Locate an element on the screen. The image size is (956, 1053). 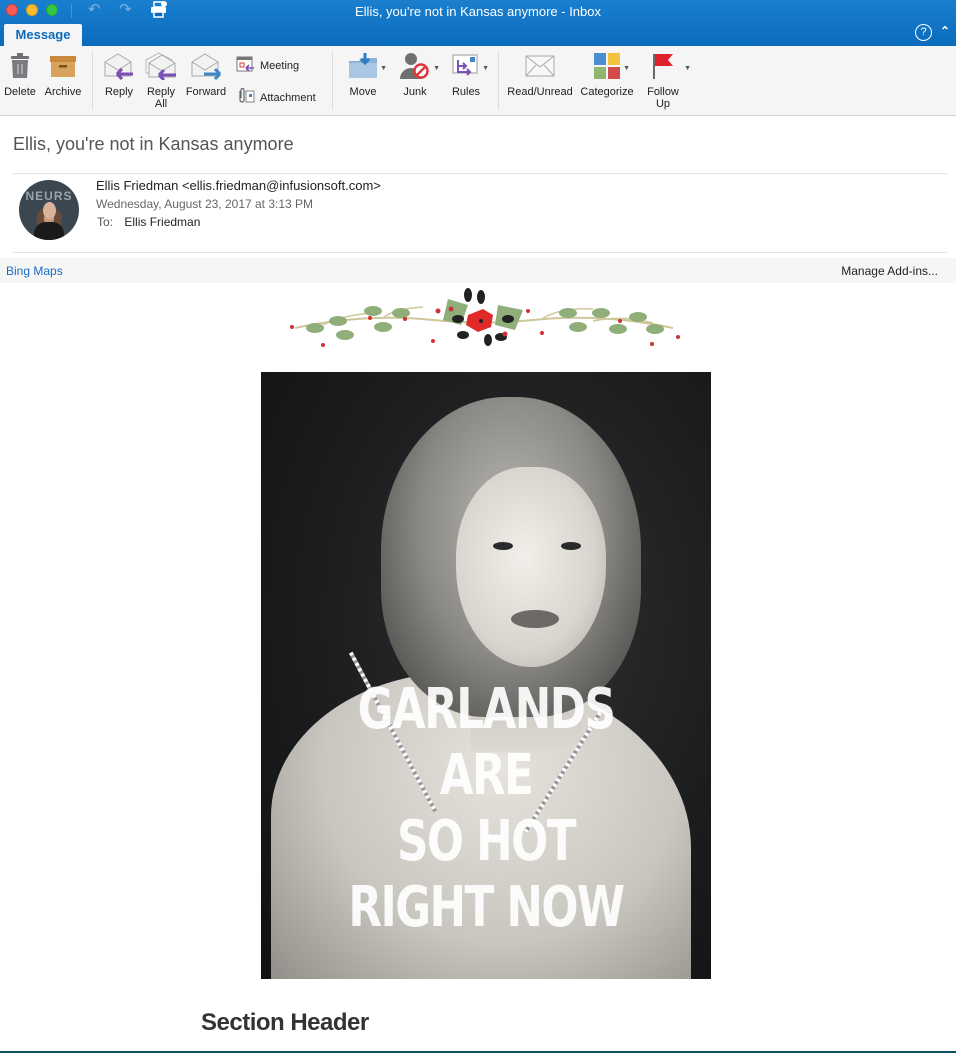
avatar-body is located at coordinates (49, 231).